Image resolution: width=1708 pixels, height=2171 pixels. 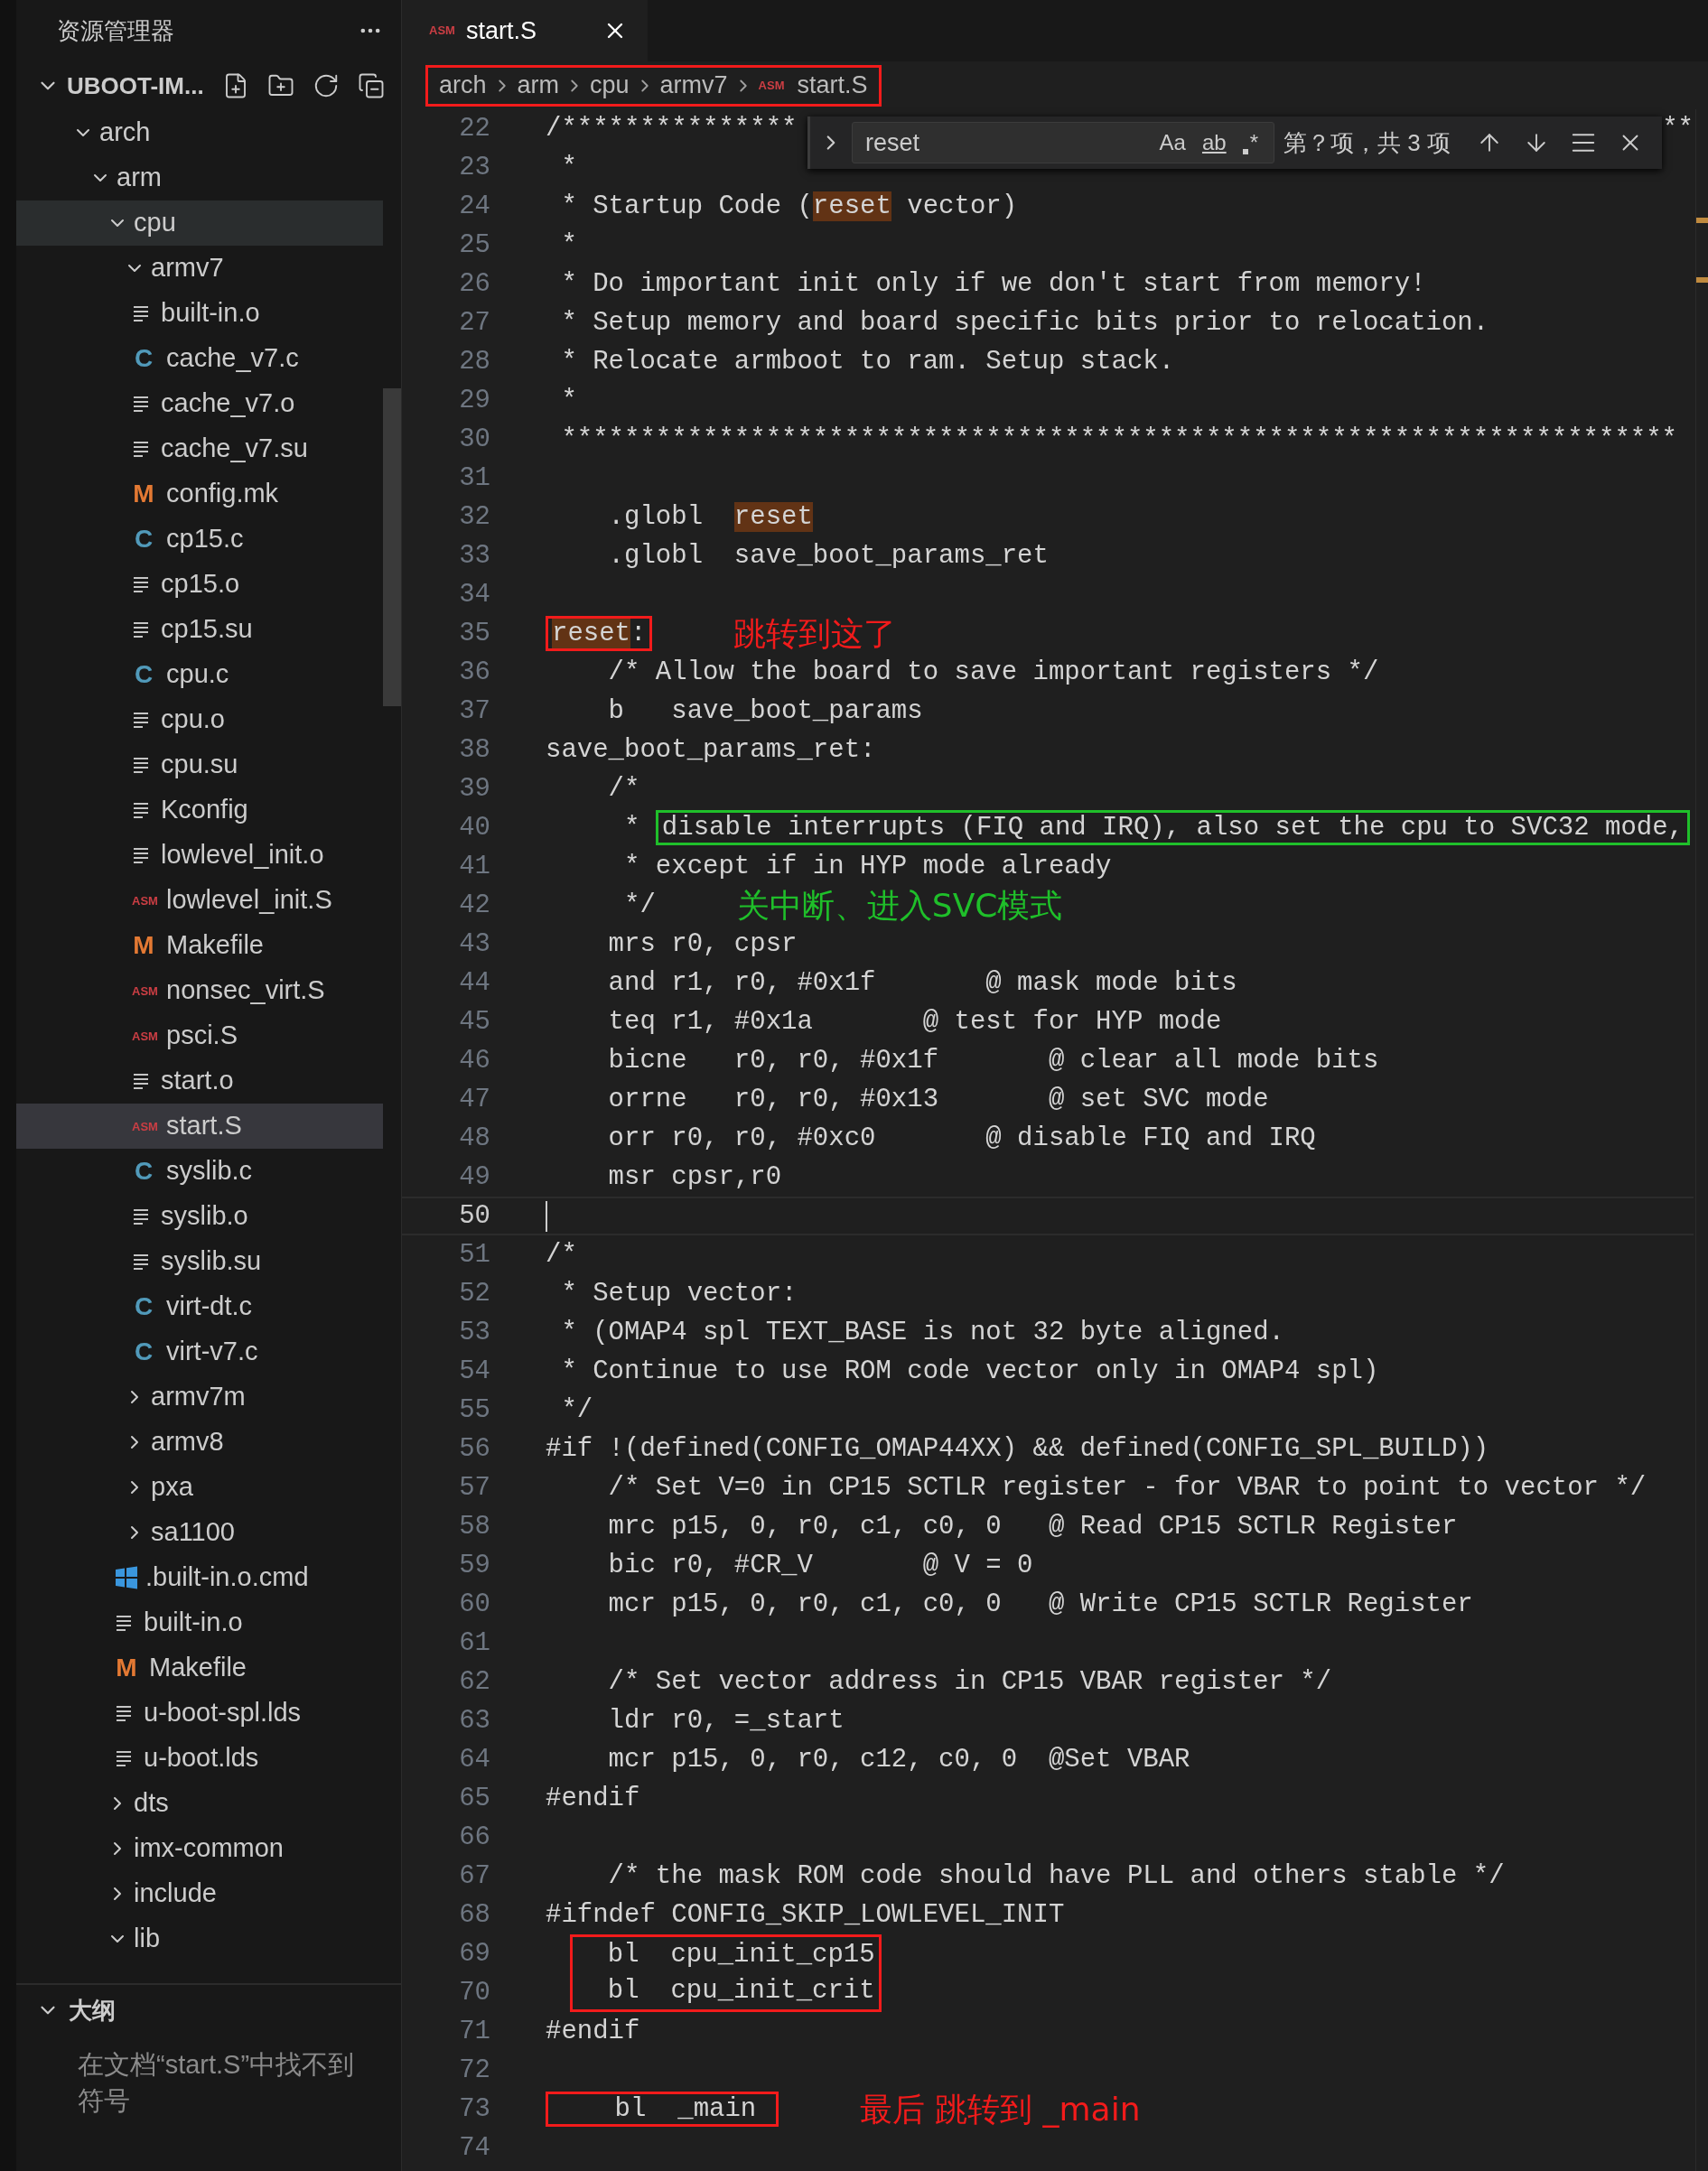 What do you see at coordinates (143, 945) in the screenshot?
I see `make-file-icon: M` at bounding box center [143, 945].